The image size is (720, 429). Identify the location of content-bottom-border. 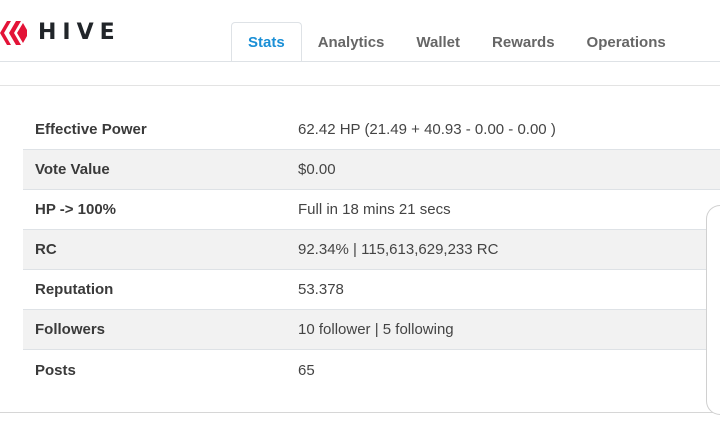
(360, 412).